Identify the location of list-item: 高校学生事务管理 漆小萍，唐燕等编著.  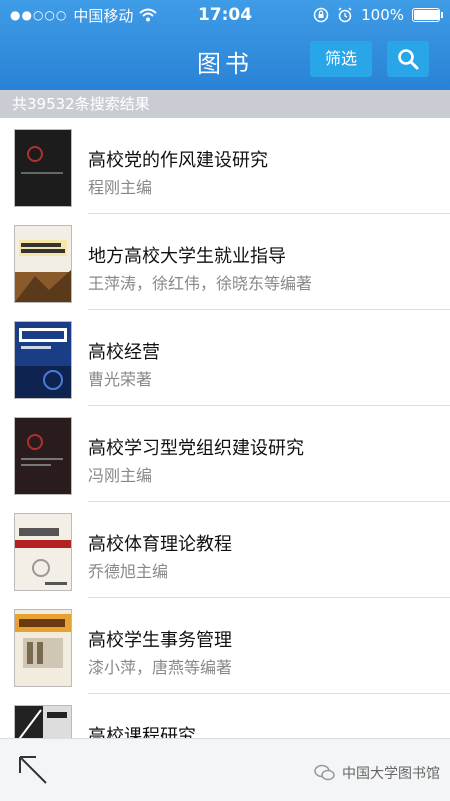
(225, 646).